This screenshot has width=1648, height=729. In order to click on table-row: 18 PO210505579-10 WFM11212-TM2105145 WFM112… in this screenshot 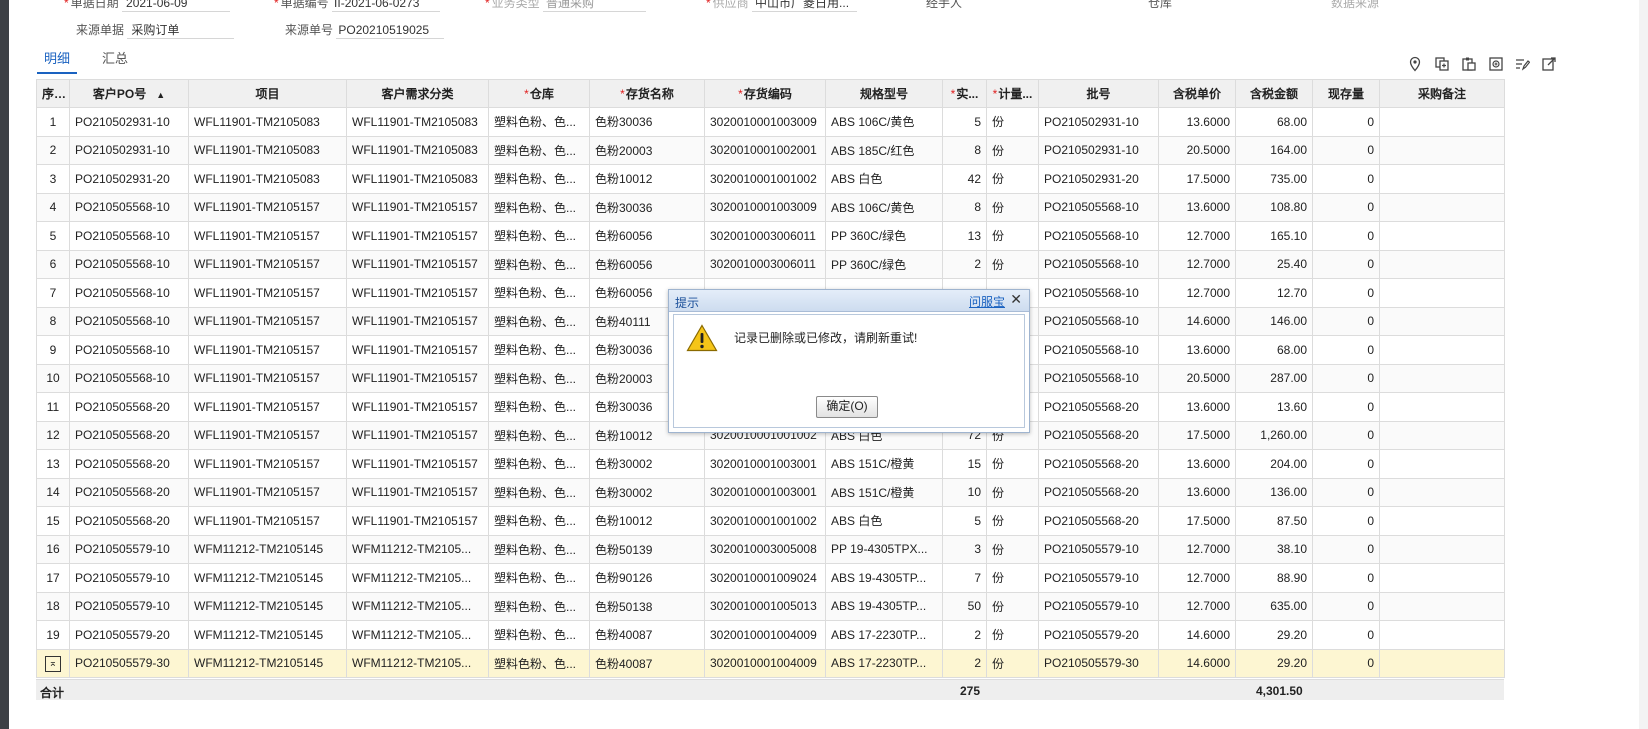, I will do `click(770, 606)`.